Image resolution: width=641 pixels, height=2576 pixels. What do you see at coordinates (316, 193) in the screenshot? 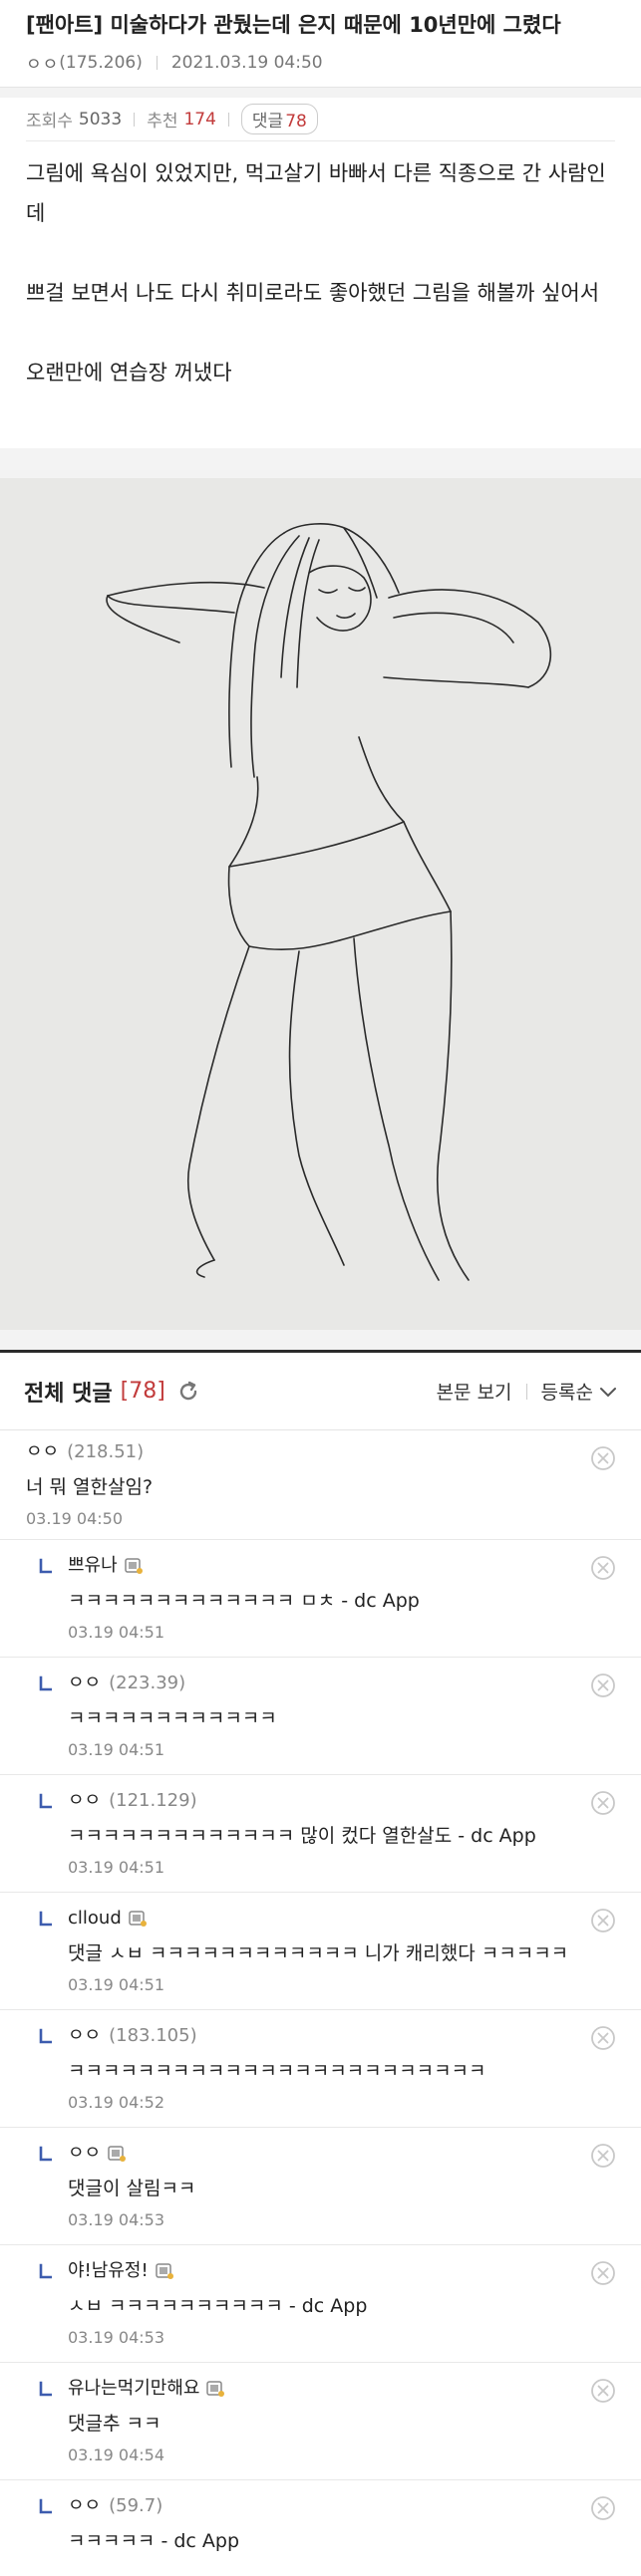
I see `post-paragraph: 그림에 욕심이 있었지만, 먹고살기 바빠서 다른 직종으로 간 사람인데` at bounding box center [316, 193].